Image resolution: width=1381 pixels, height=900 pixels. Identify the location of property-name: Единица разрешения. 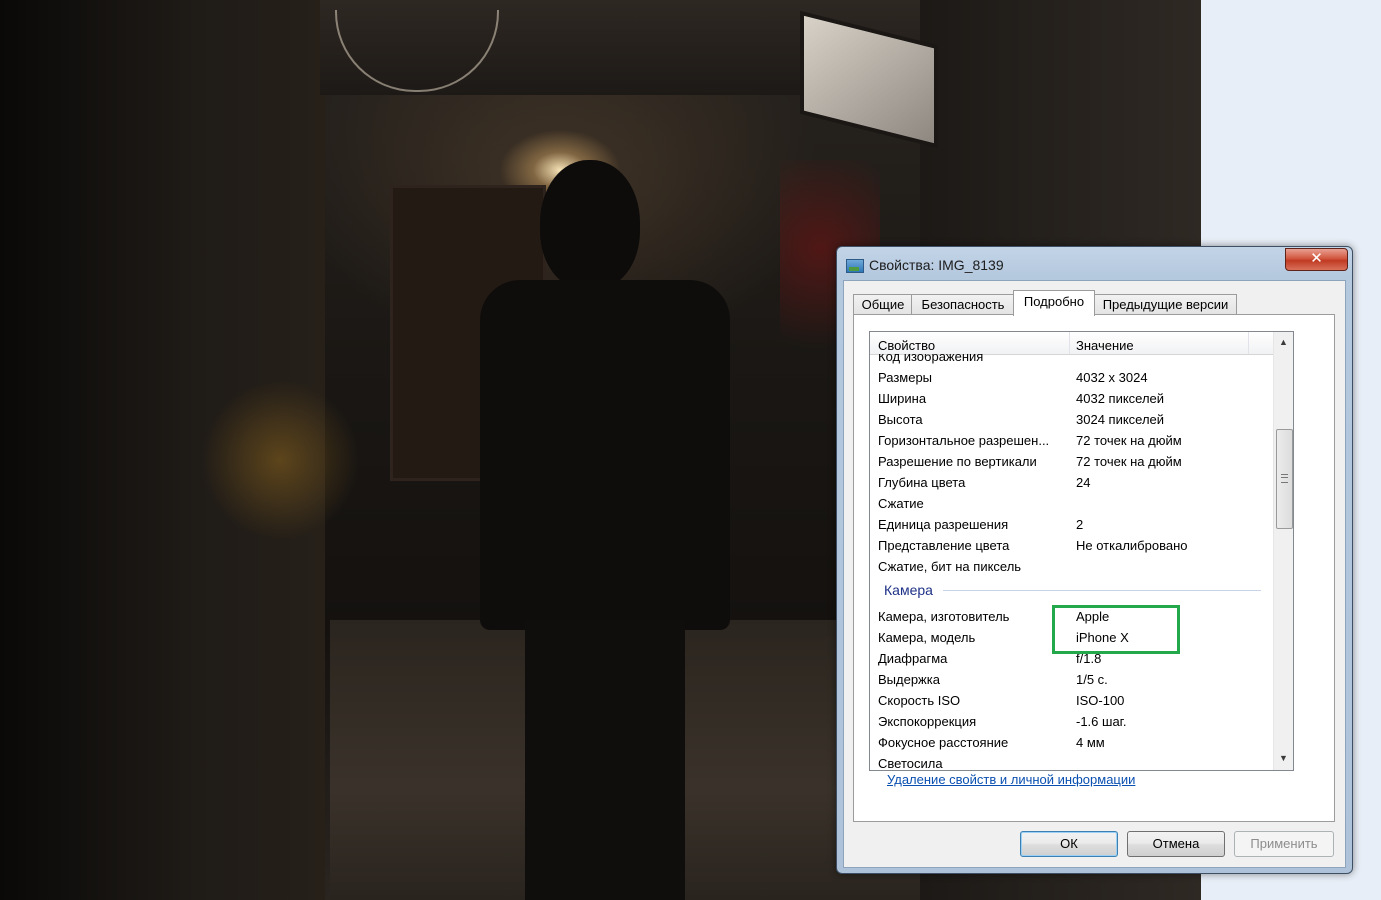
(943, 524).